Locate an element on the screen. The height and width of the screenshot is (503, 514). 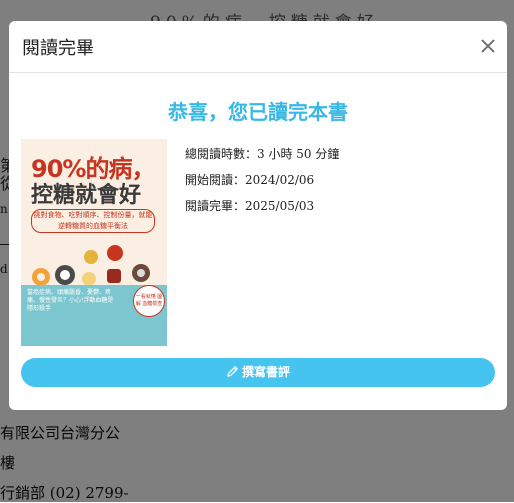
cover-band-text: 當癌症病、頭痛腦昏、憂鬱、疼痛、慢性發炎？小心!浮動血糖是隱形殺手 is located at coordinates (70, 300).